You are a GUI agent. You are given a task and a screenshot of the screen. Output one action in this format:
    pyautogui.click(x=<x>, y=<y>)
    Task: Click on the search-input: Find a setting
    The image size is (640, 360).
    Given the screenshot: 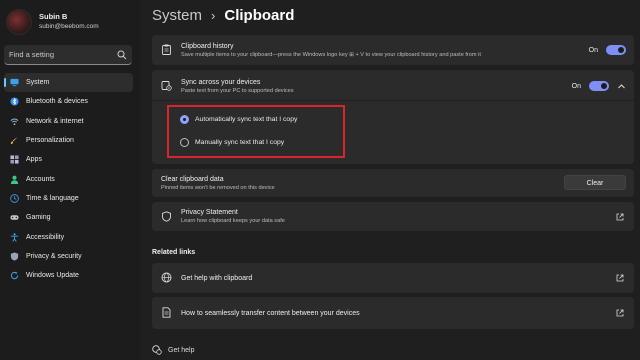 What is the action you would take?
    pyautogui.click(x=68, y=55)
    